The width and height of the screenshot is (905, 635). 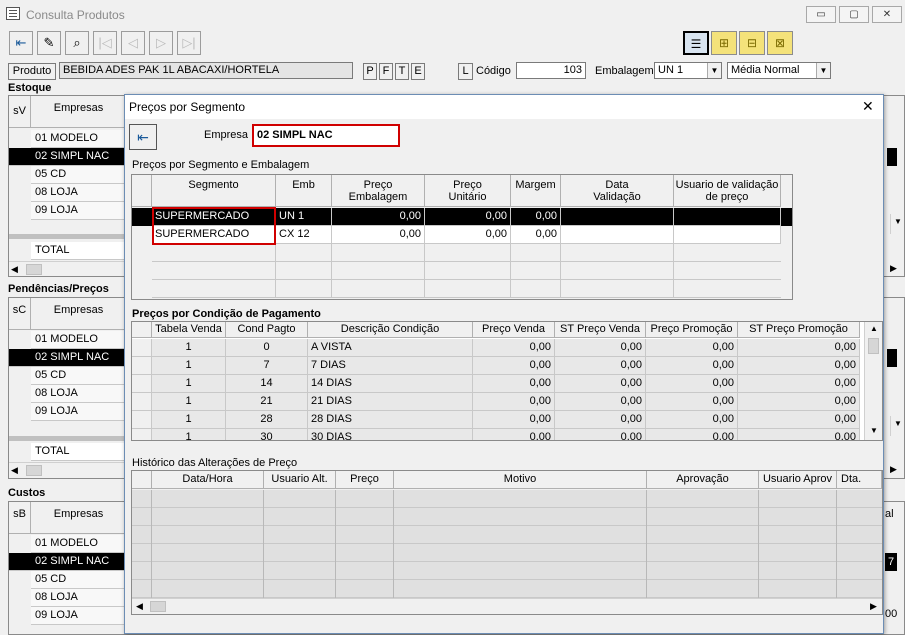 I want to click on layout-double-icon: ⊟, so click(x=752, y=43).